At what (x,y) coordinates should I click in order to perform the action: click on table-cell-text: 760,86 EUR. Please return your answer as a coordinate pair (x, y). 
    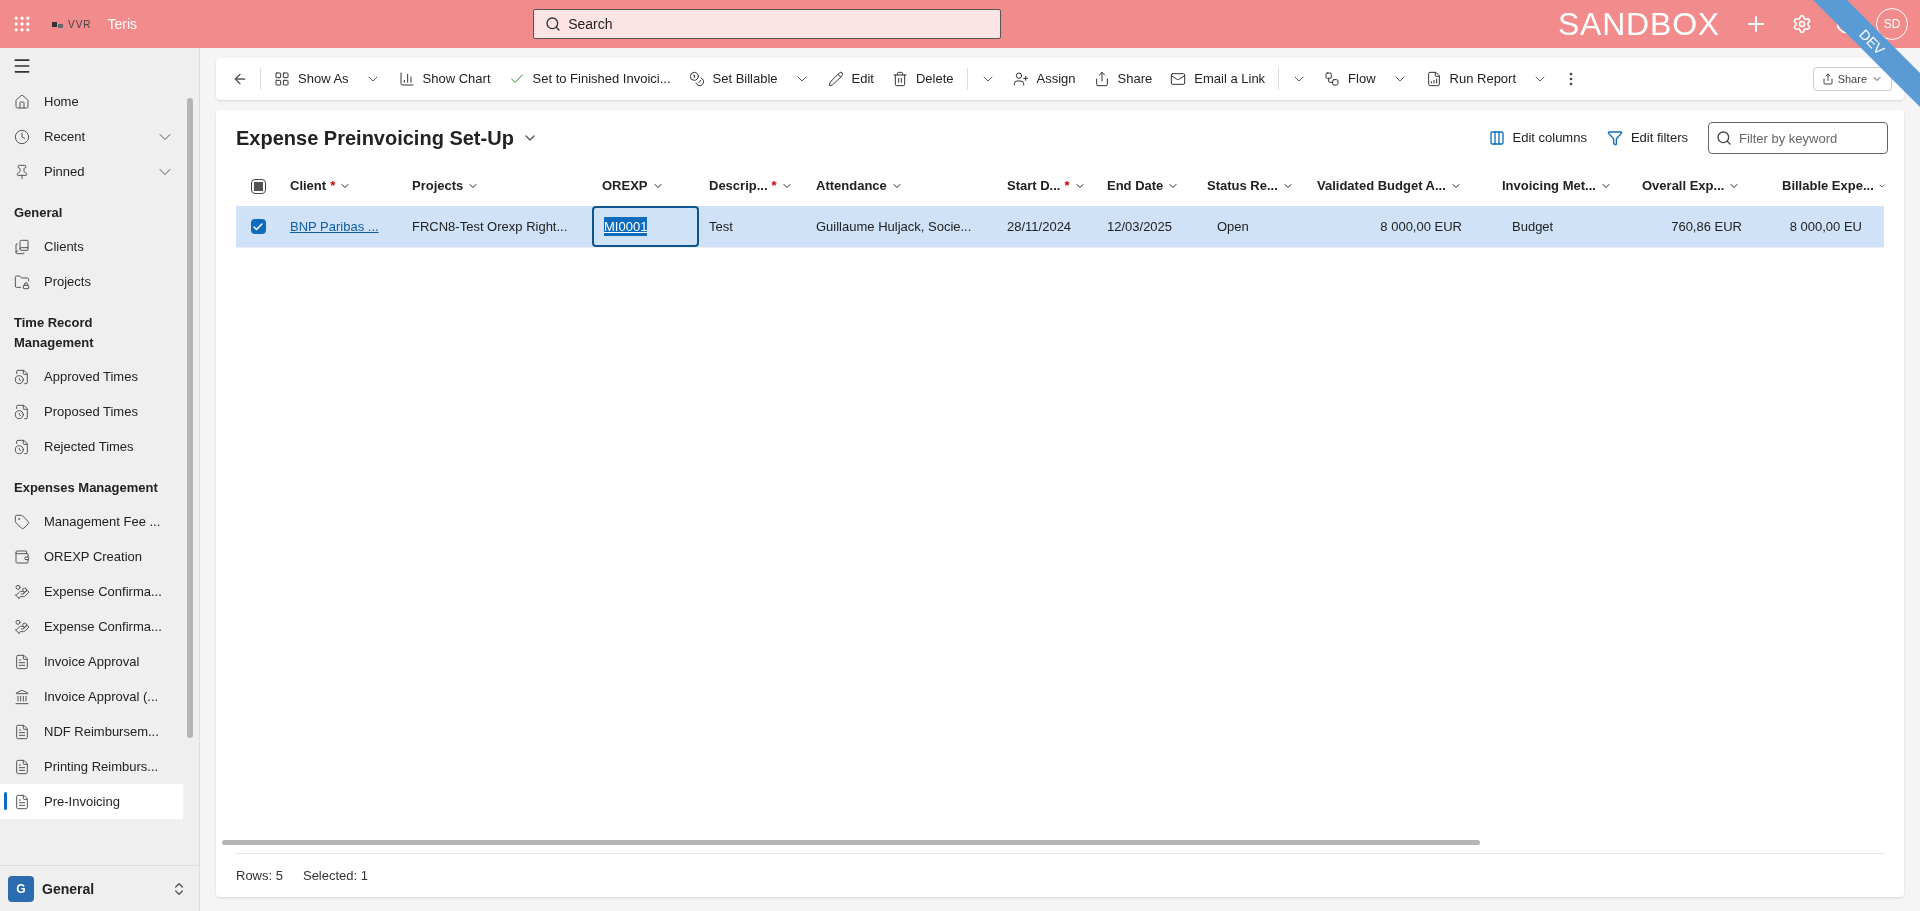
    Looking at the image, I should click on (1706, 226).